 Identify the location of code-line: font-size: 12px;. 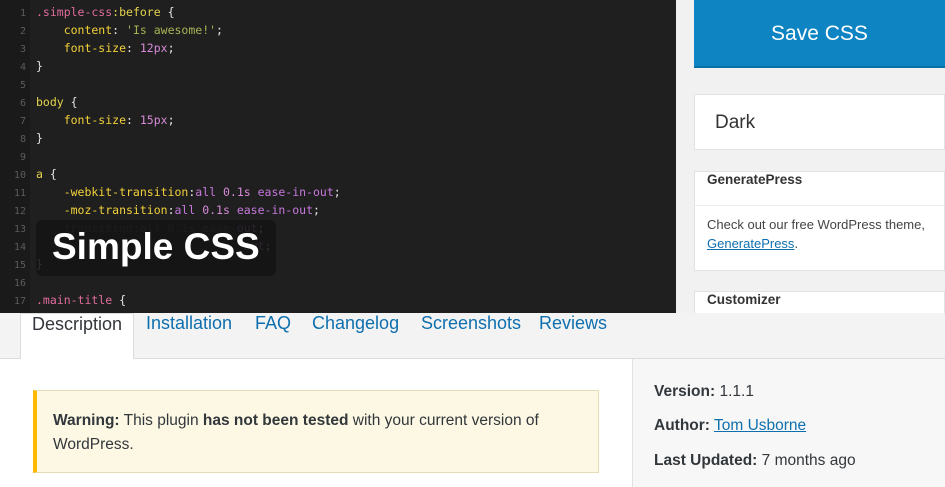
(105, 48).